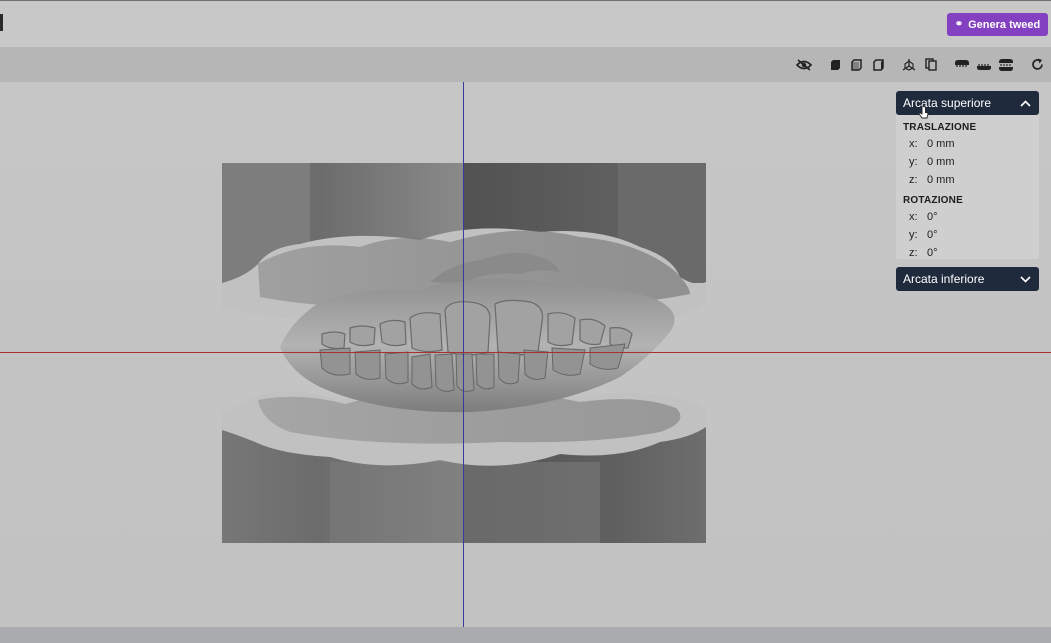 This screenshot has width=1051, height=643. I want to click on cube-front-icon, so click(856, 64).